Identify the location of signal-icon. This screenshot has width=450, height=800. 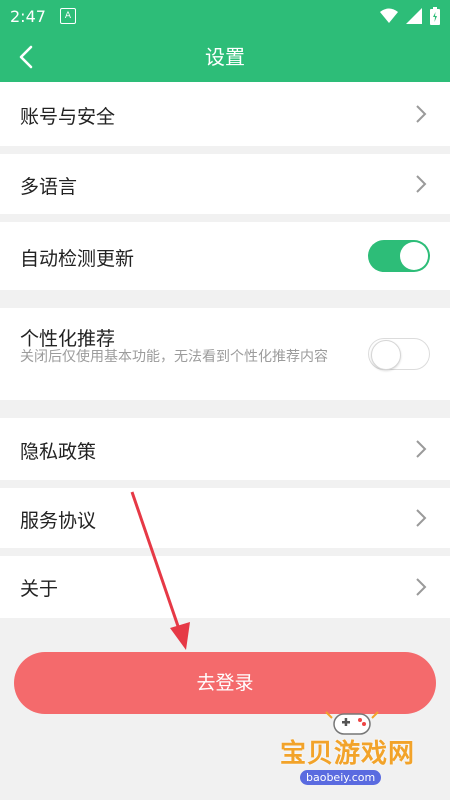
(414, 16).